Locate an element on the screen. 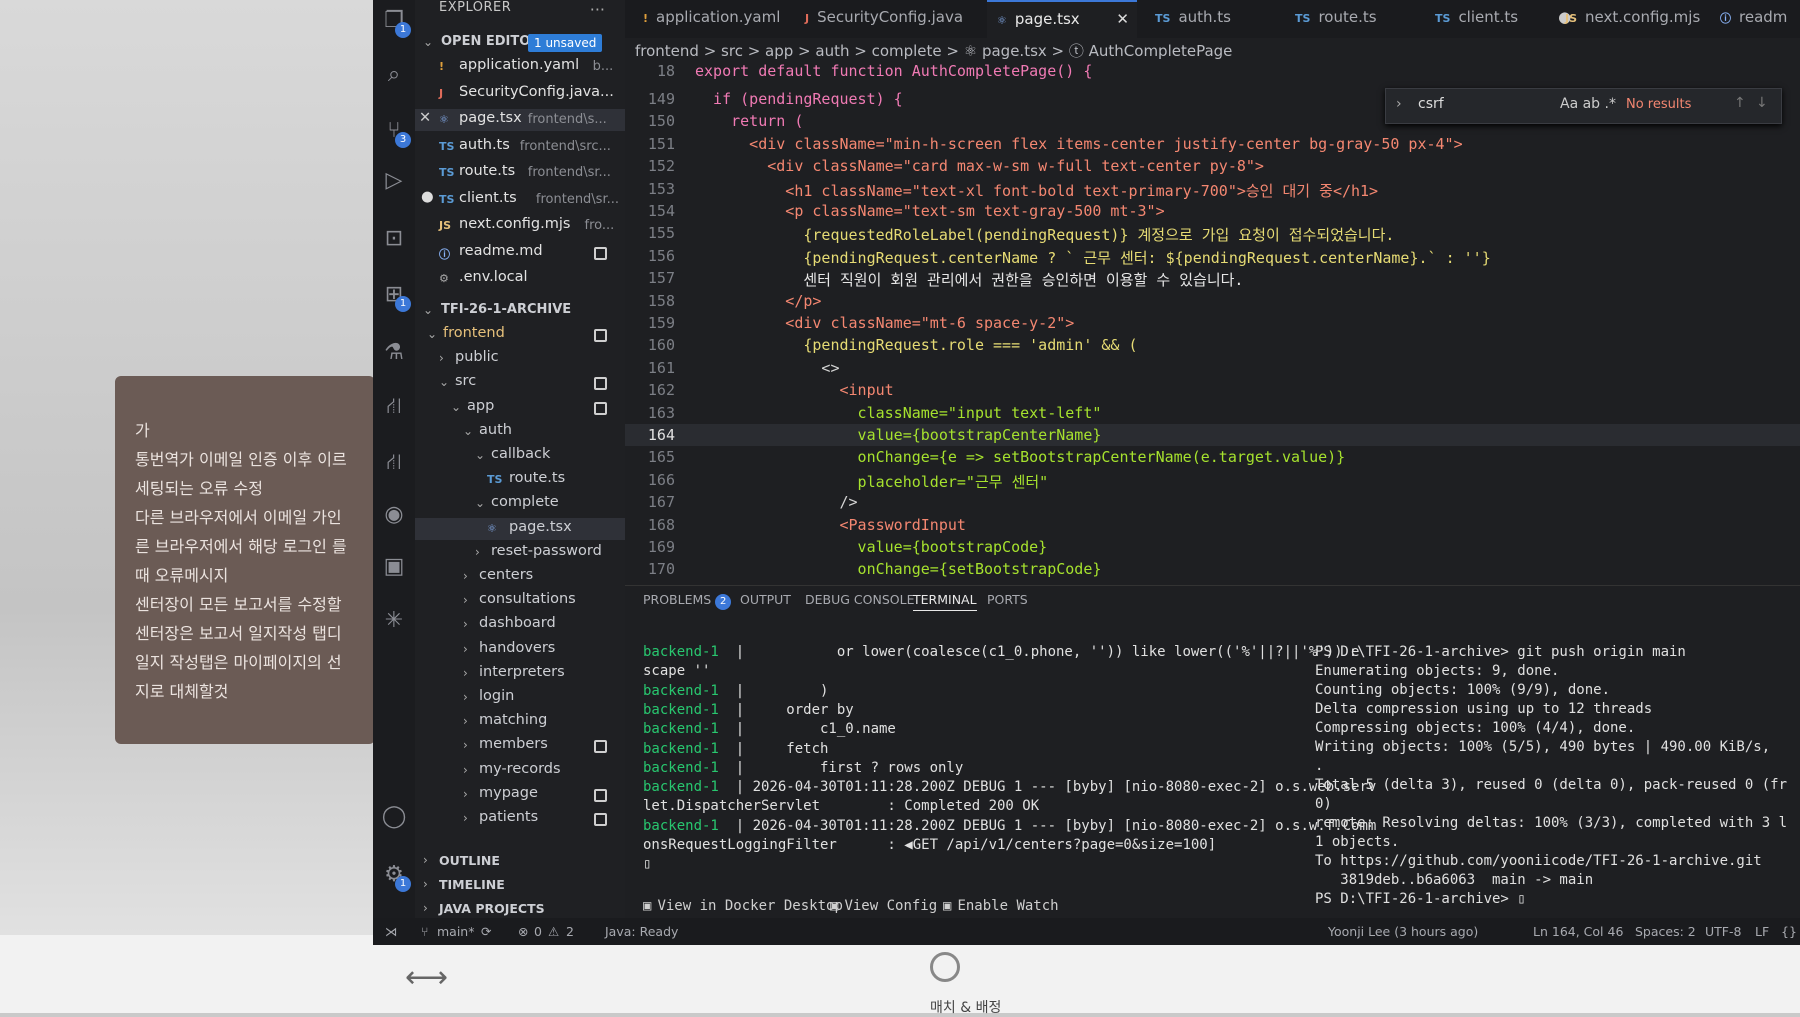 This screenshot has height=1017, width=1800. source-control-icon: ⑂ 3 is located at coordinates (394, 131).